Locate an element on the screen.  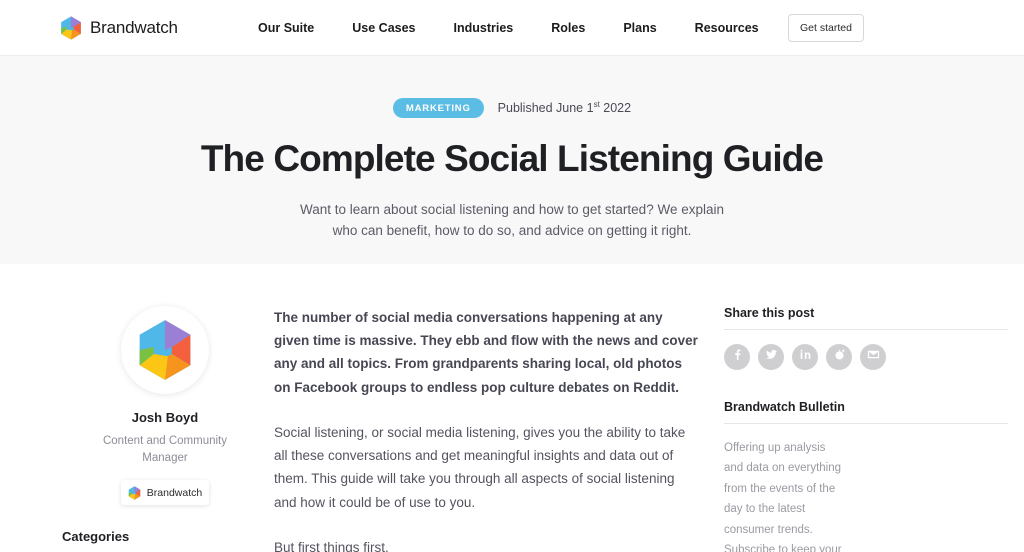
email-icon is located at coordinates (873, 357).